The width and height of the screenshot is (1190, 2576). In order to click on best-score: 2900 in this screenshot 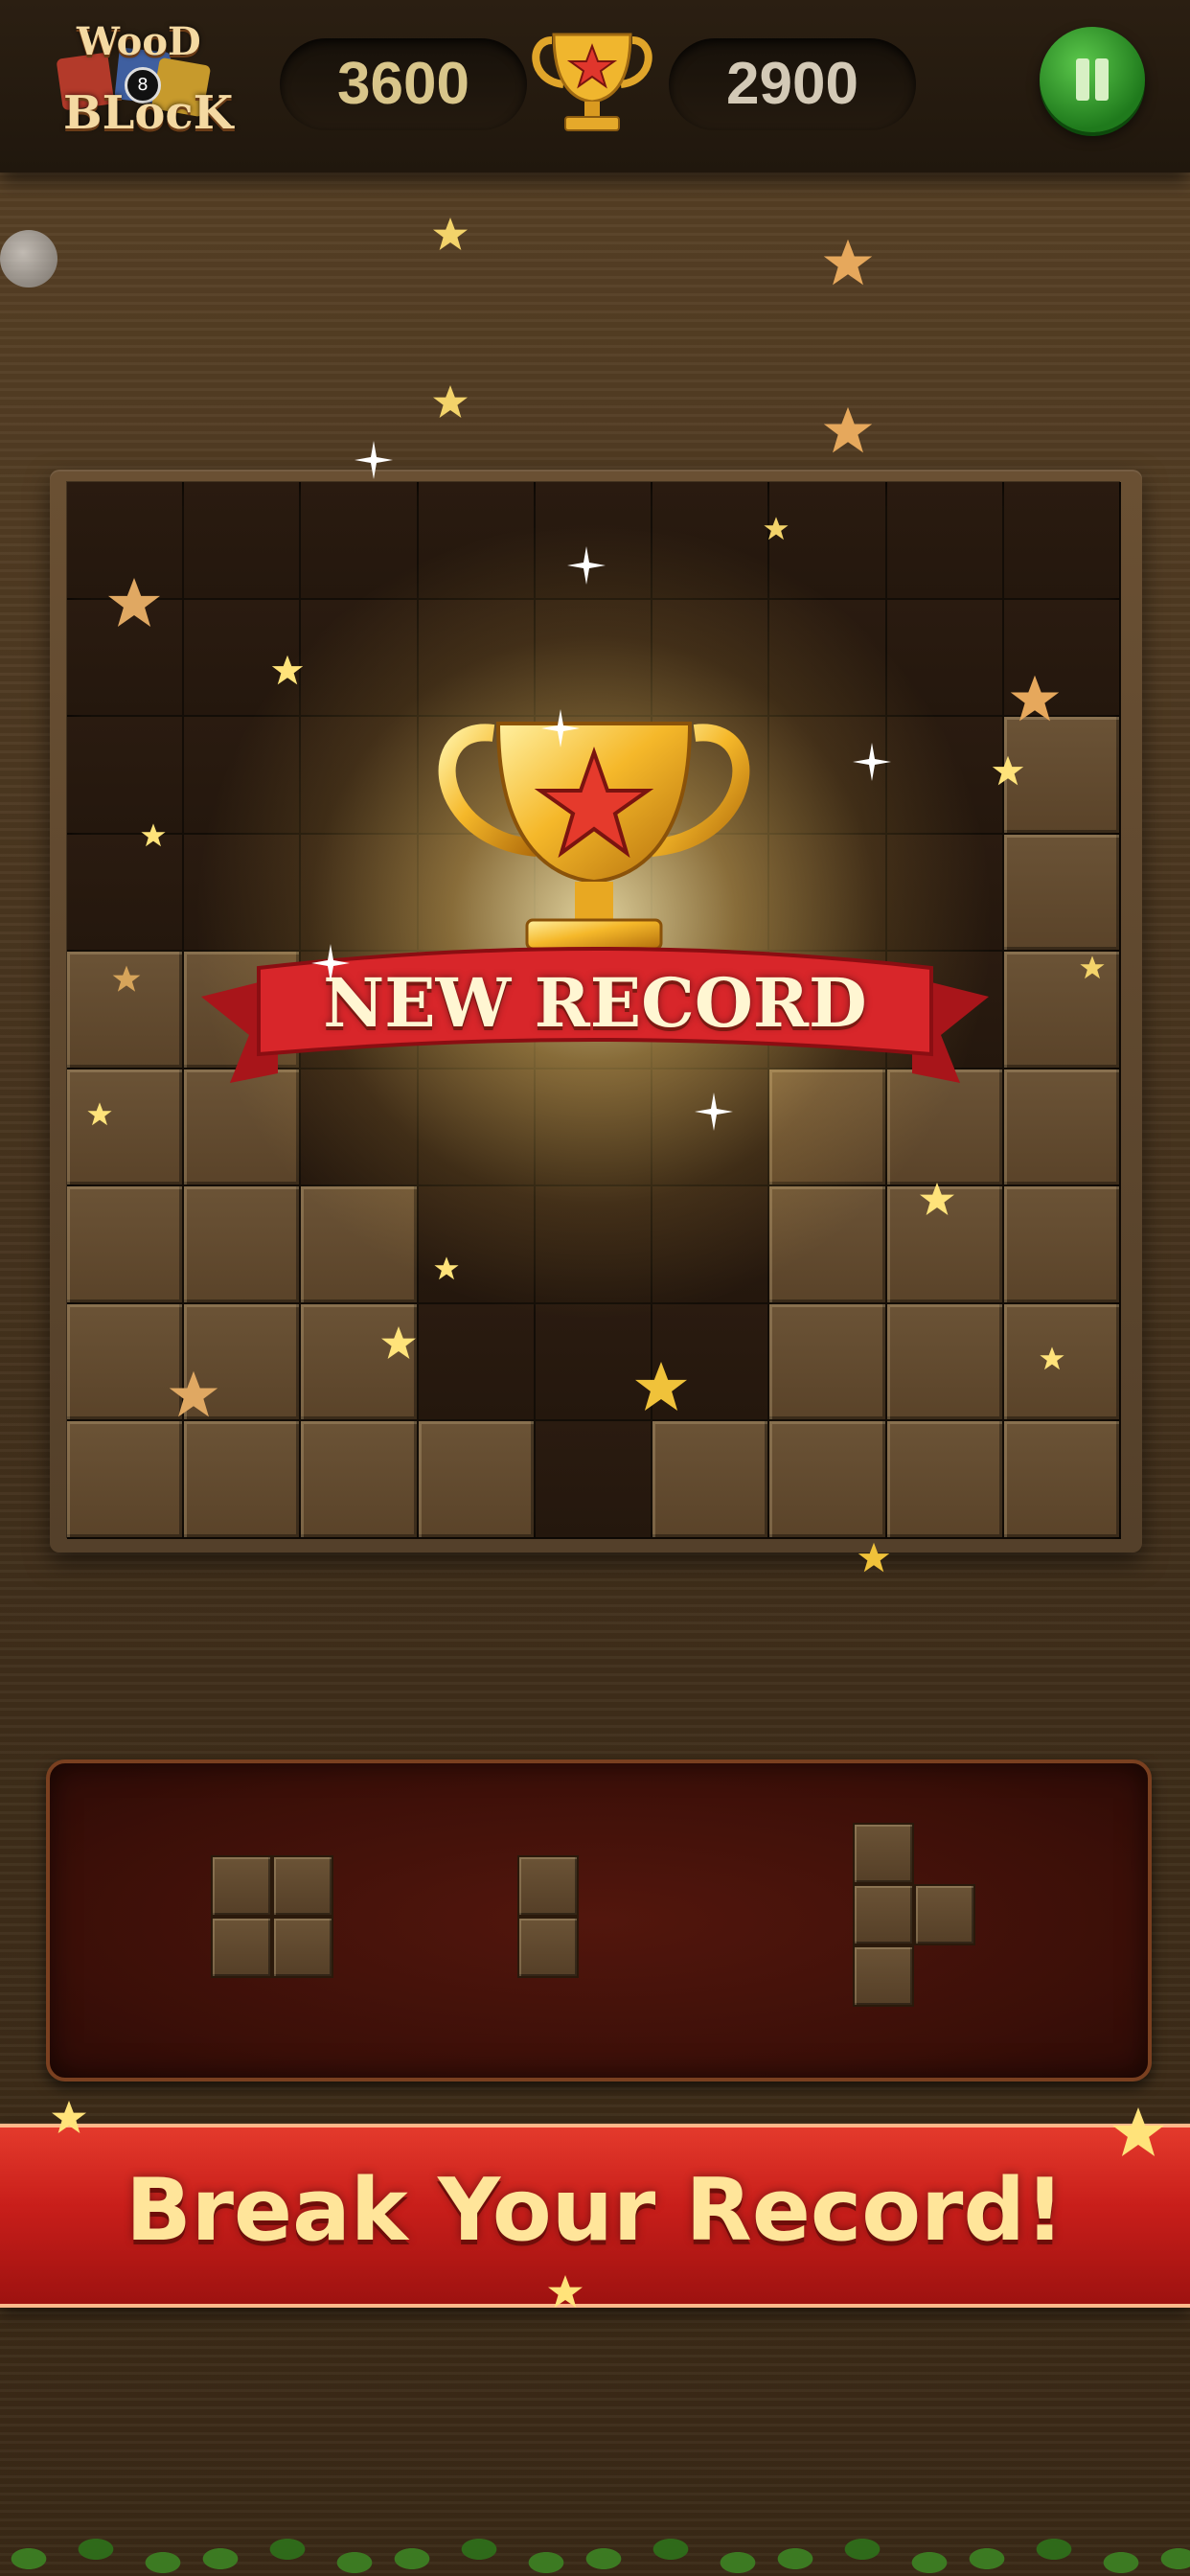, I will do `click(793, 84)`.